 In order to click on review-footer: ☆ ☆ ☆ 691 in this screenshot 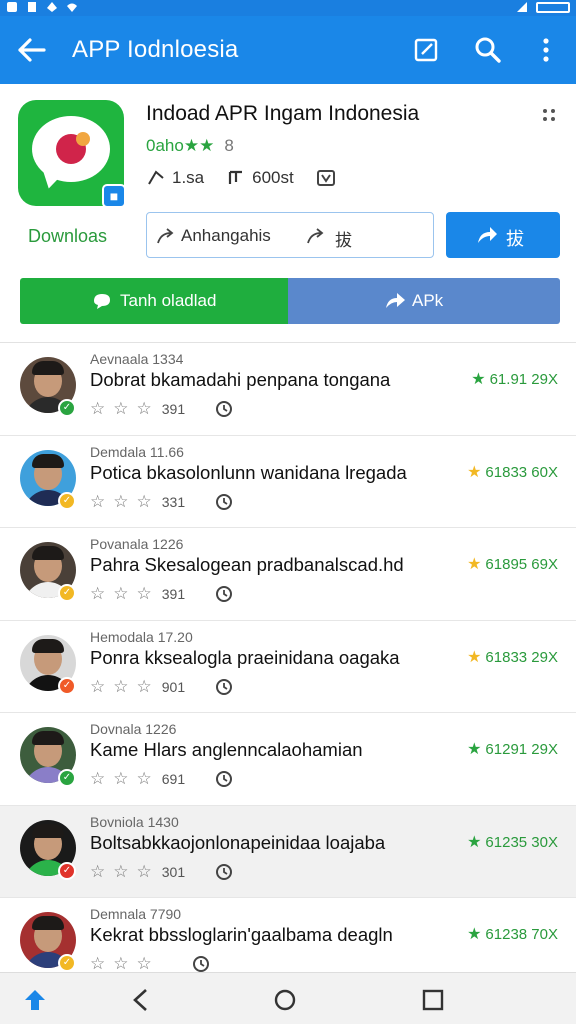, I will do `click(161, 779)`.